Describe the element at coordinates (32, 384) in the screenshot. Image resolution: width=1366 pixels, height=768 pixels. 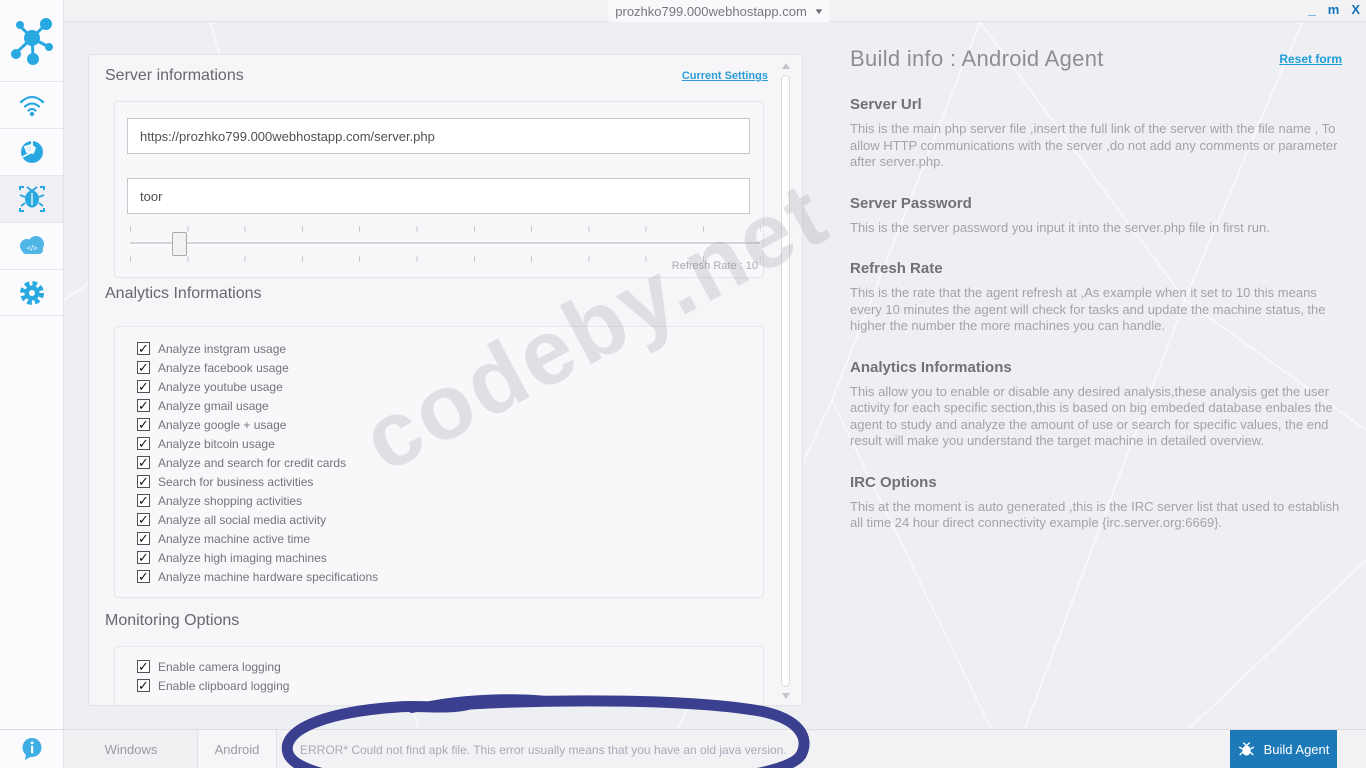
I see `sidebar: </>` at that location.